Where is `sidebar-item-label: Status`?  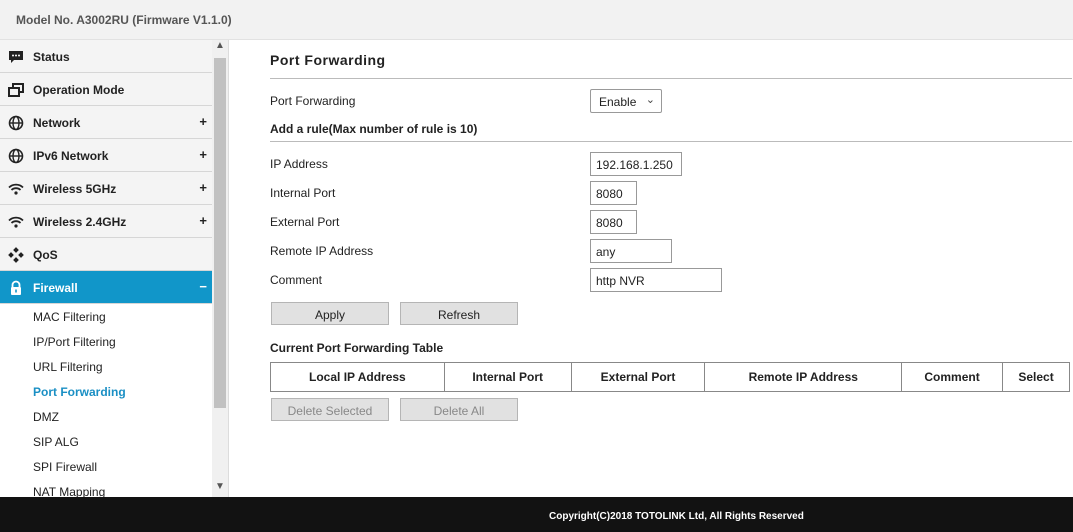 sidebar-item-label: Status is located at coordinates (51, 57).